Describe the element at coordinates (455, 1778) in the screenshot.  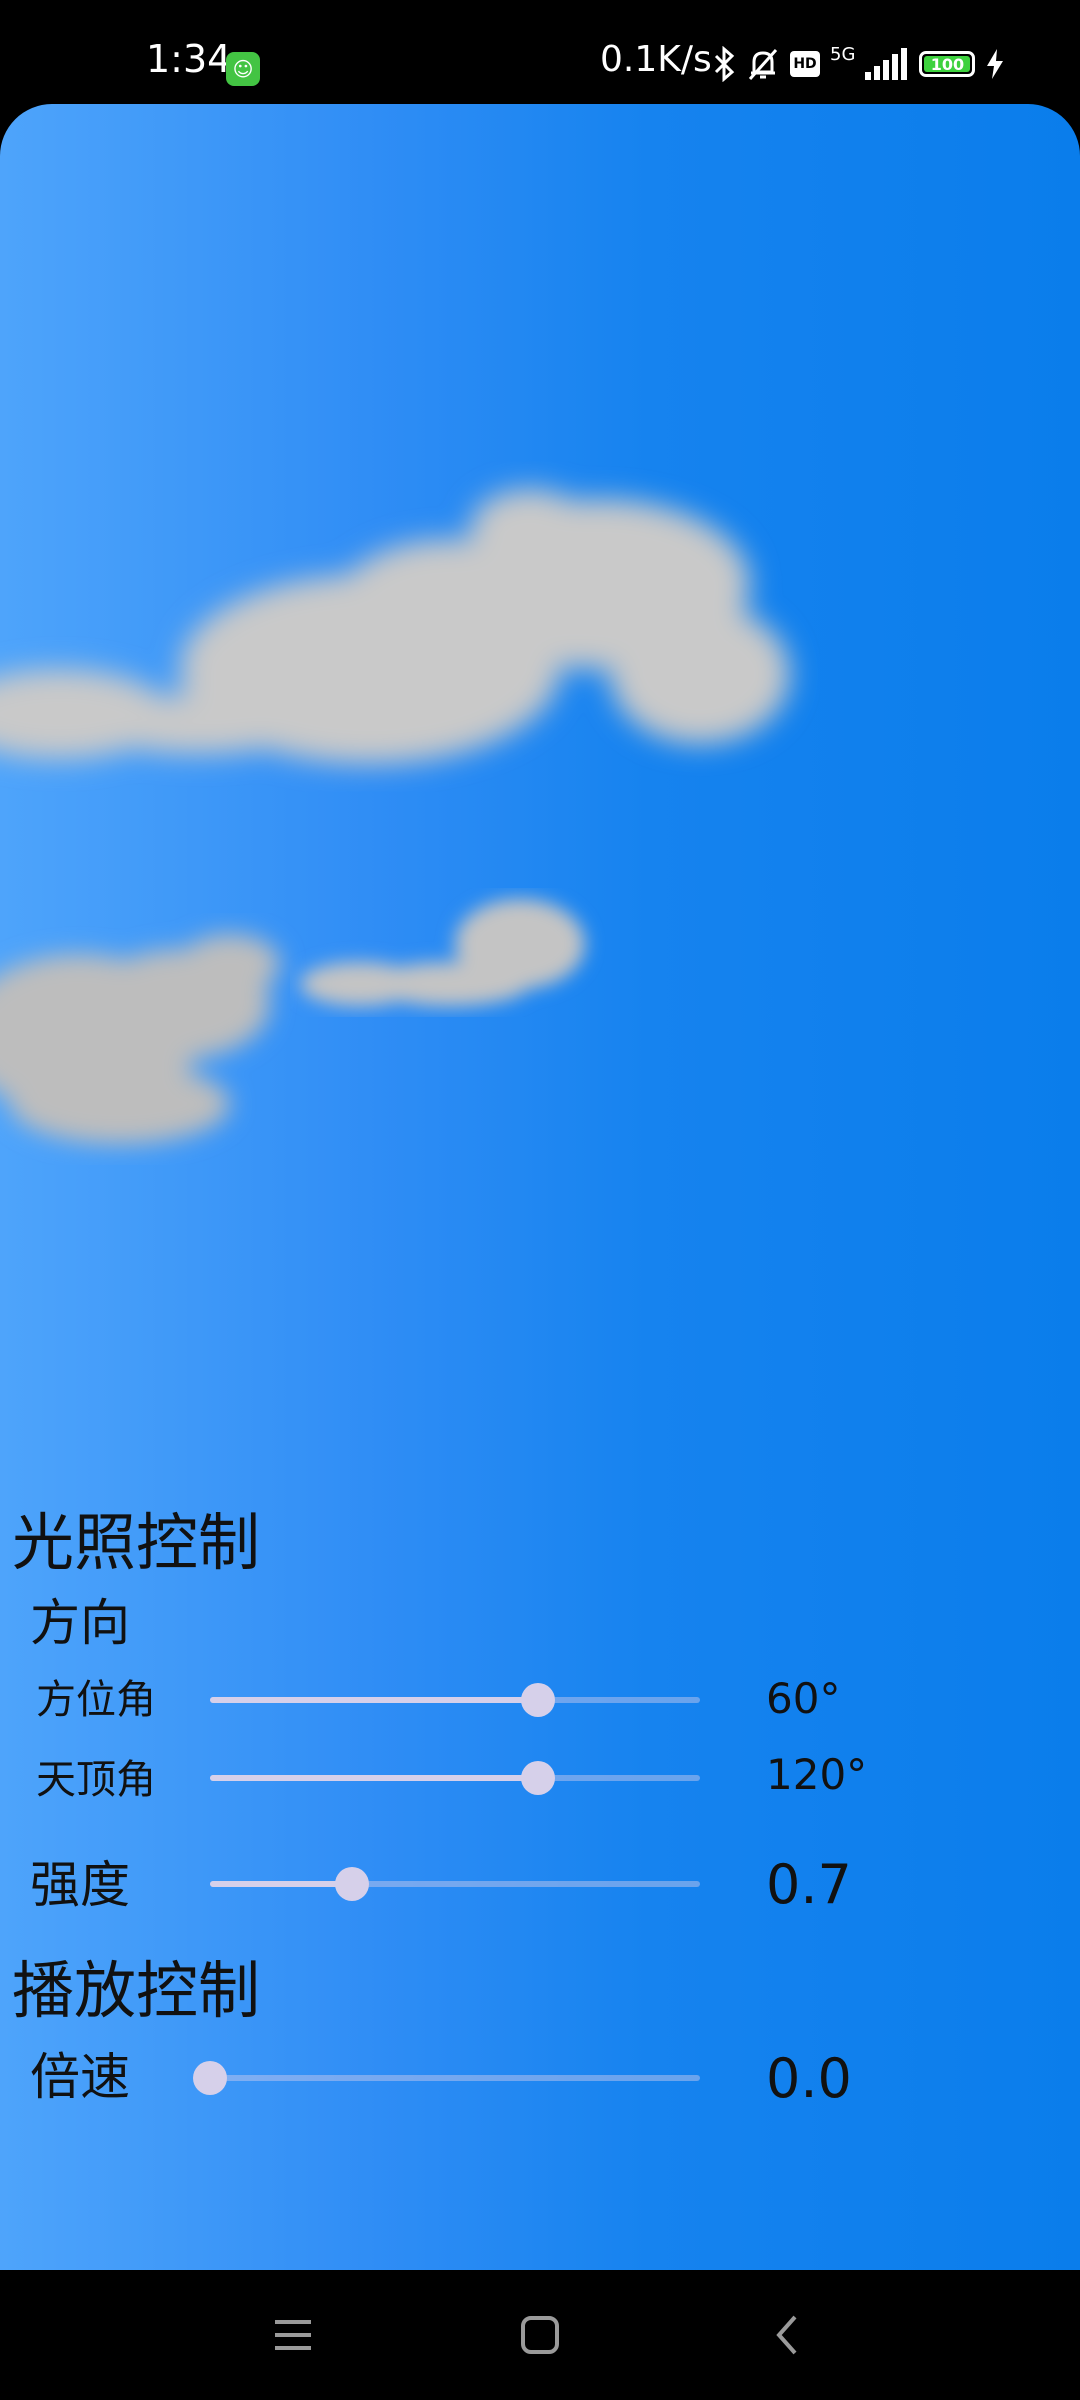
I see `zenith-slider` at that location.